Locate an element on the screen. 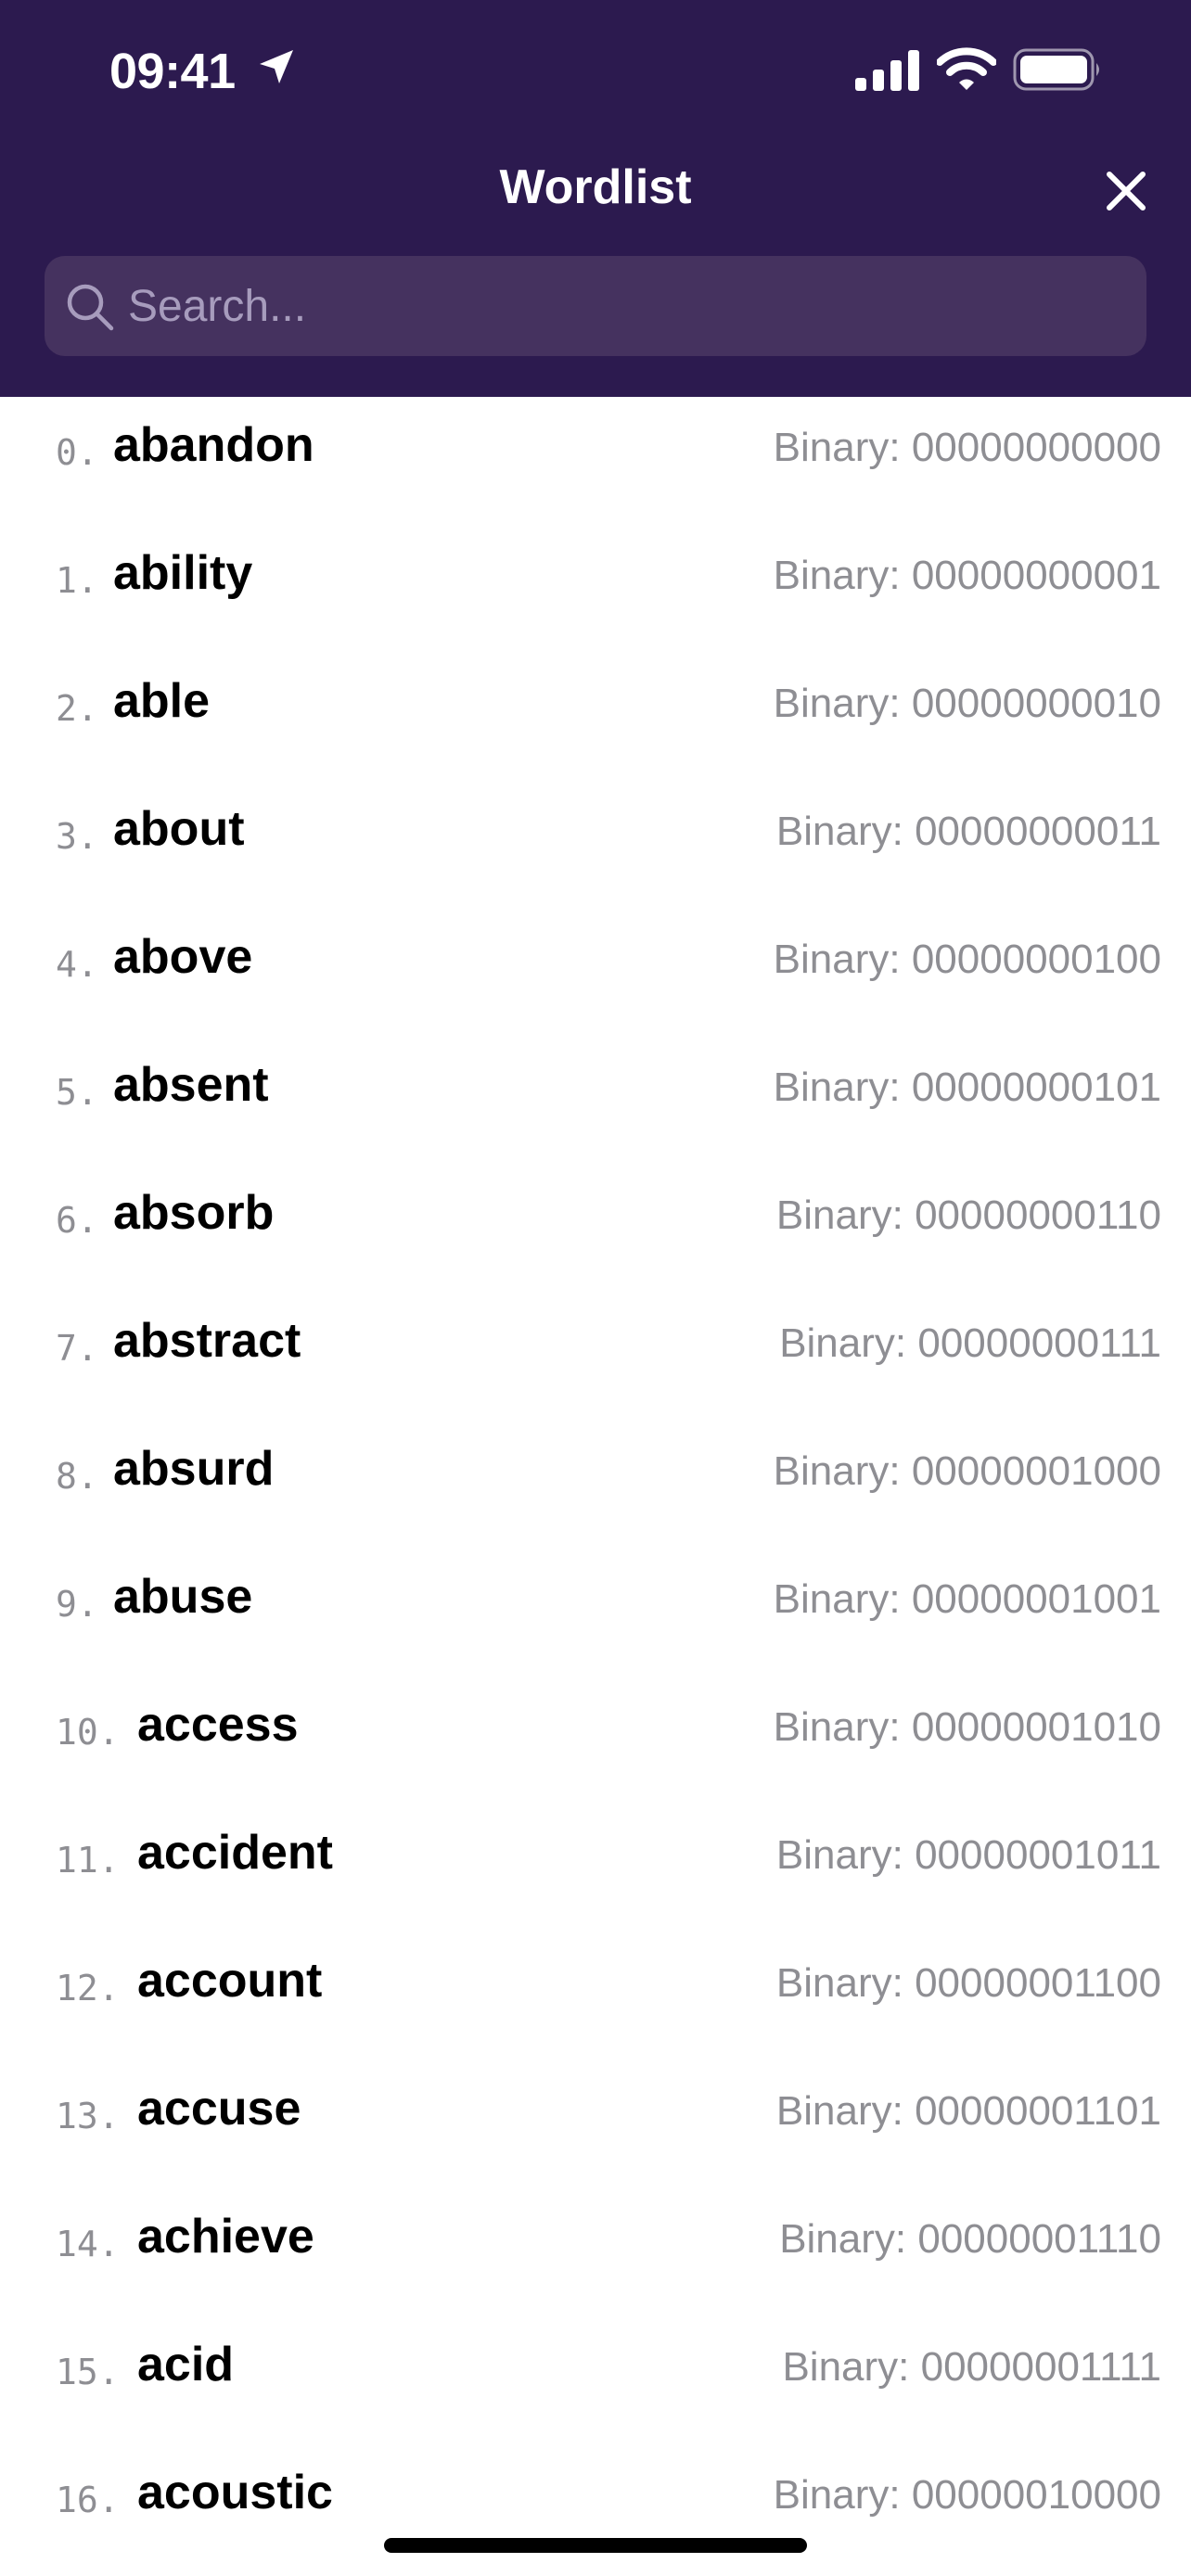 This screenshot has height=2576, width=1191. binary-value: Binary: 00000000111 is located at coordinates (970, 1343).